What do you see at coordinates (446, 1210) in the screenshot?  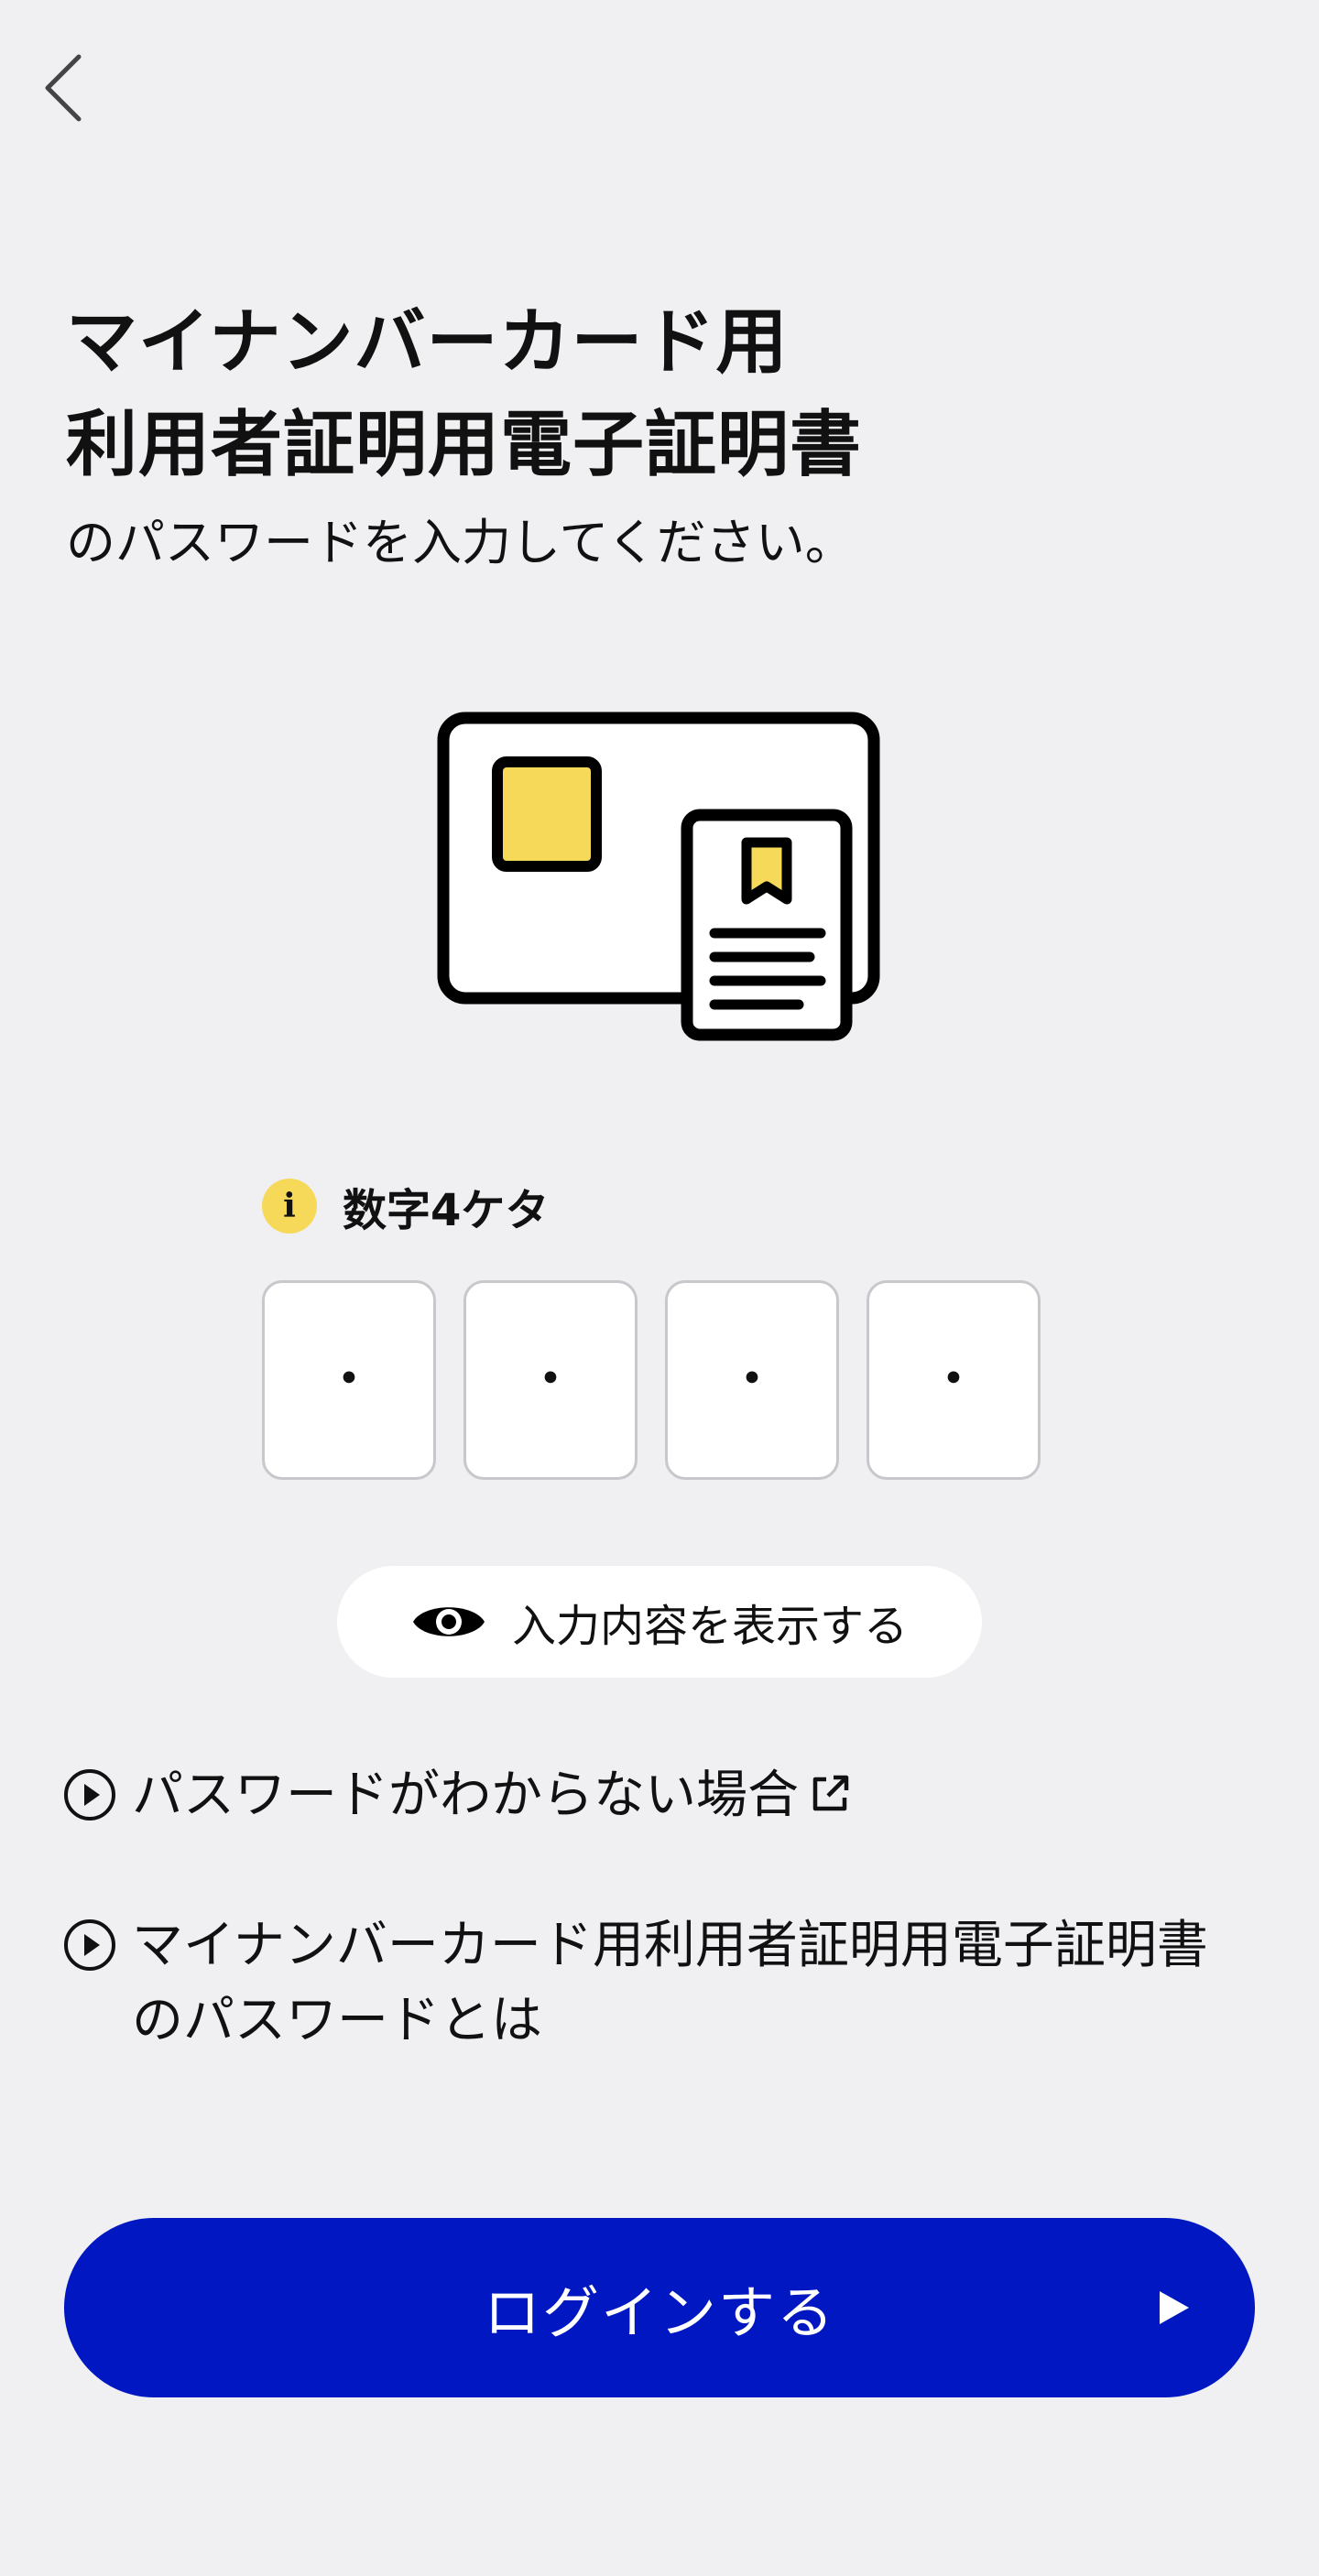 I see `hint-text: 数字4ケタ` at bounding box center [446, 1210].